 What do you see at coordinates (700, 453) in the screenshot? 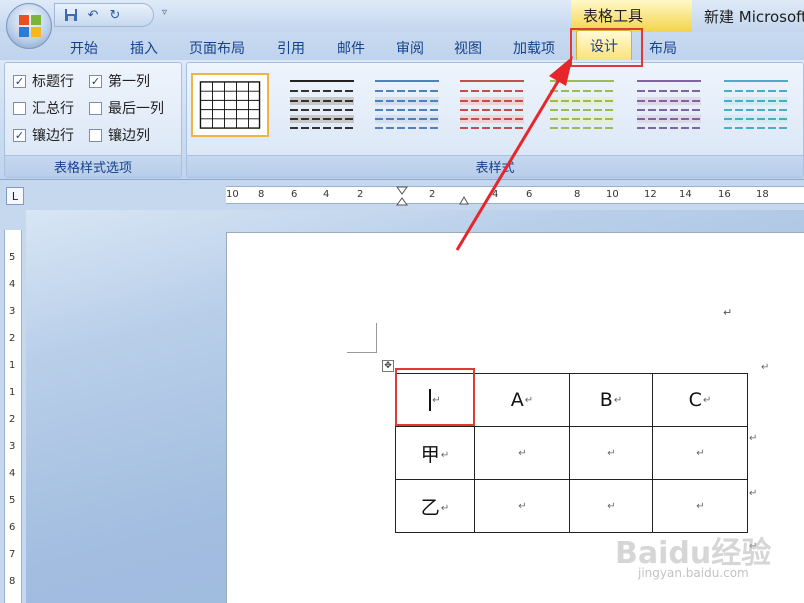
I see `table-cell-r2c4: ↵` at bounding box center [700, 453].